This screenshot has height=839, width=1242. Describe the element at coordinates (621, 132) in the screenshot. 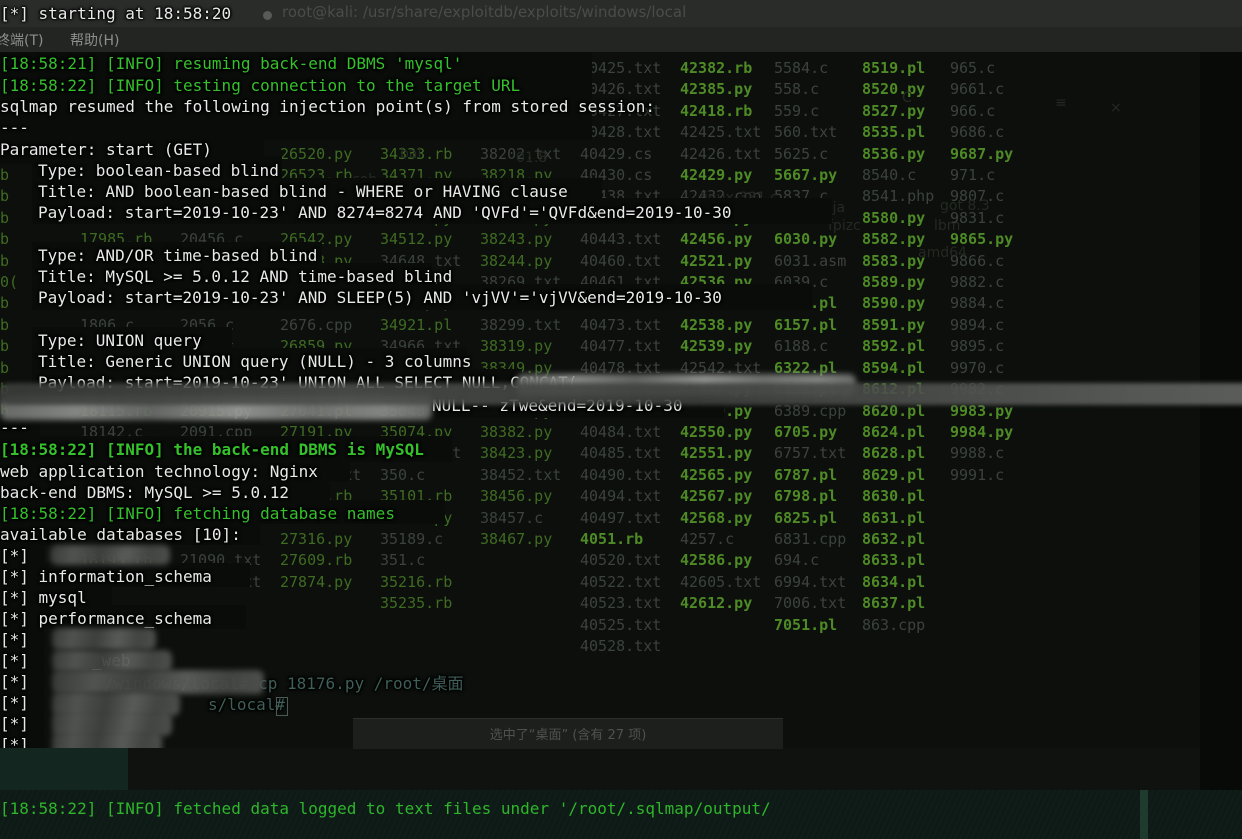

I see `file-name: 40428.txt` at that location.